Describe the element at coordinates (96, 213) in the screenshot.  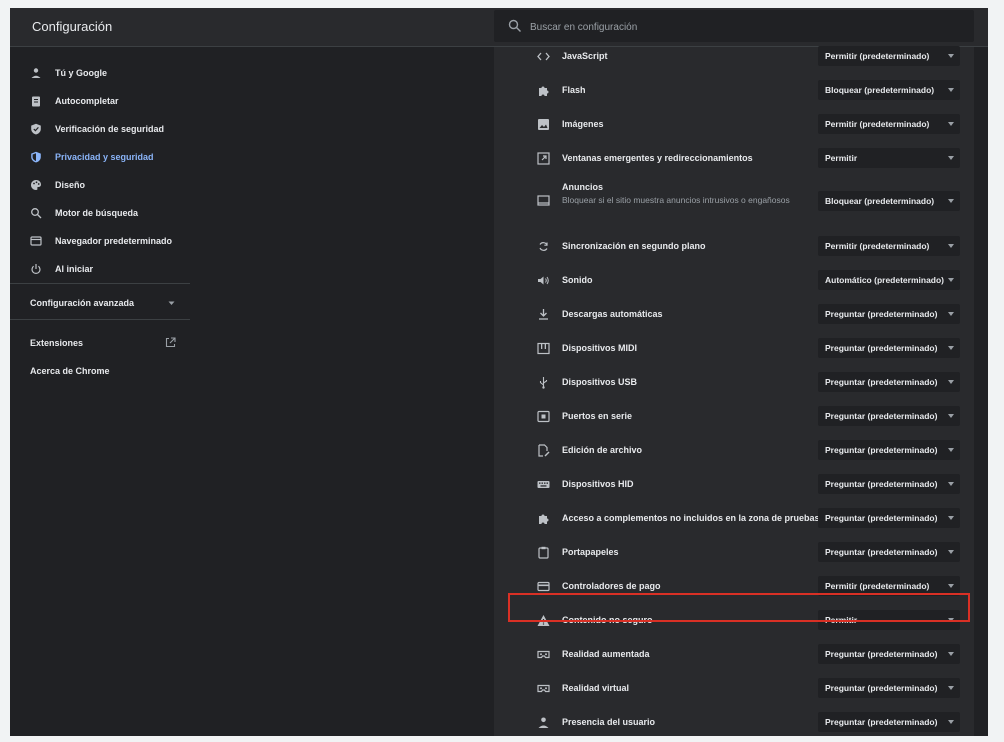
I see `sidebar-item-label: Motor de búsqueda` at that location.